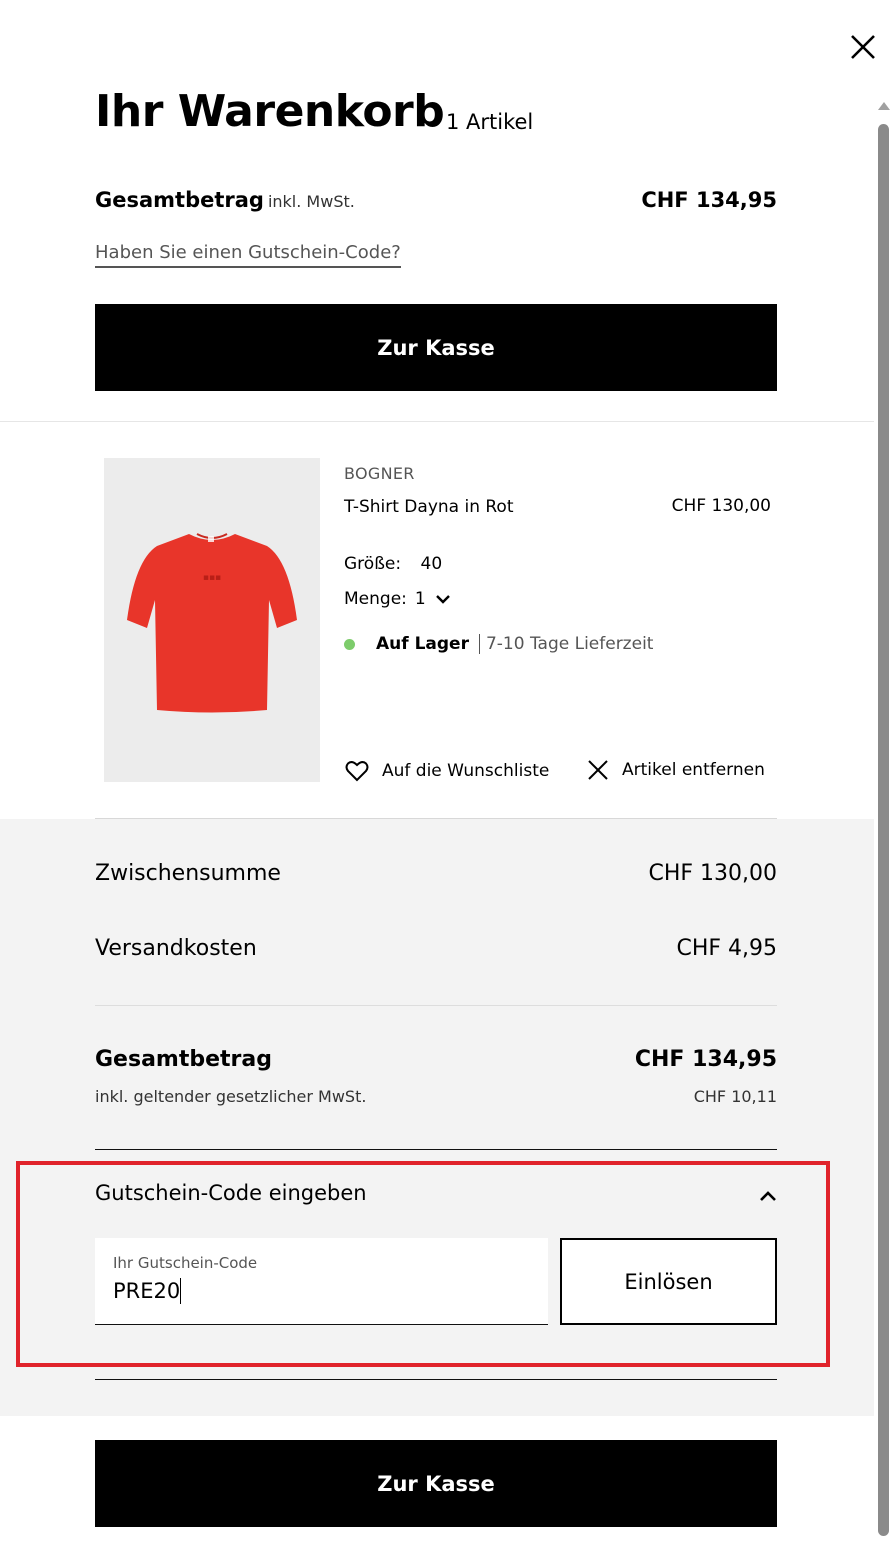 This screenshot has height=1552, width=892. Describe the element at coordinates (270, 111) in the screenshot. I see `page-title: Ihr Warenkorb` at that location.